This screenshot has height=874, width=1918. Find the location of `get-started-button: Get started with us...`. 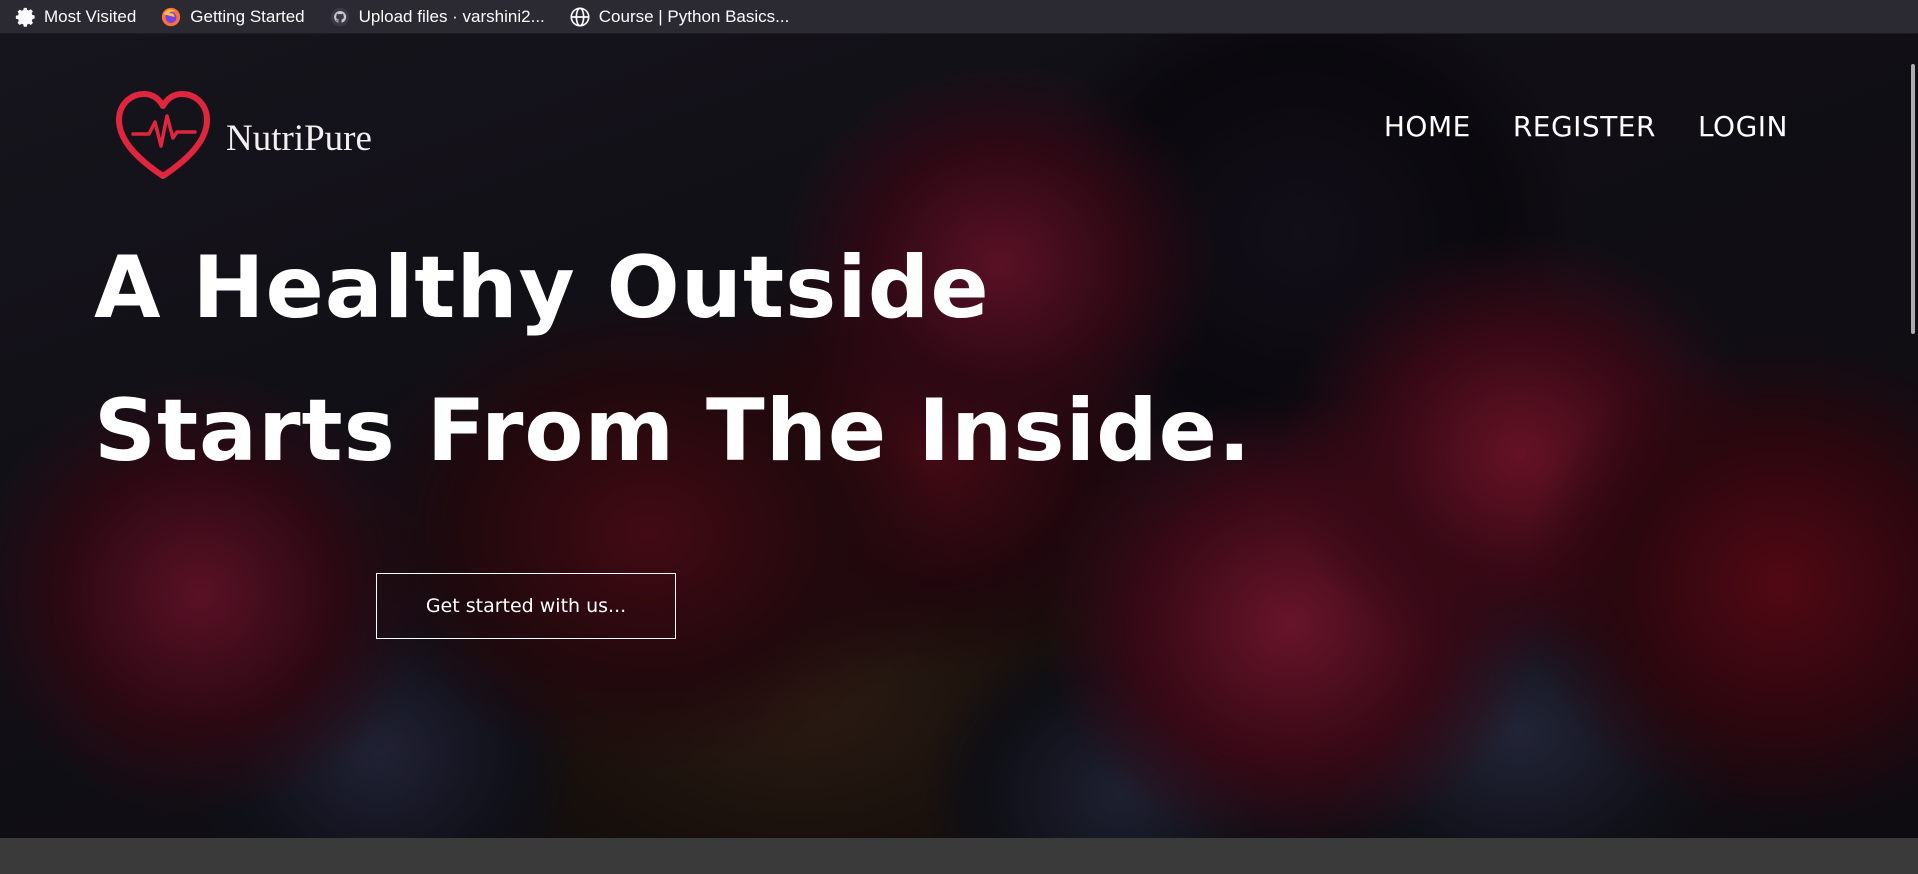

get-started-button: Get started with us... is located at coordinates (526, 606).